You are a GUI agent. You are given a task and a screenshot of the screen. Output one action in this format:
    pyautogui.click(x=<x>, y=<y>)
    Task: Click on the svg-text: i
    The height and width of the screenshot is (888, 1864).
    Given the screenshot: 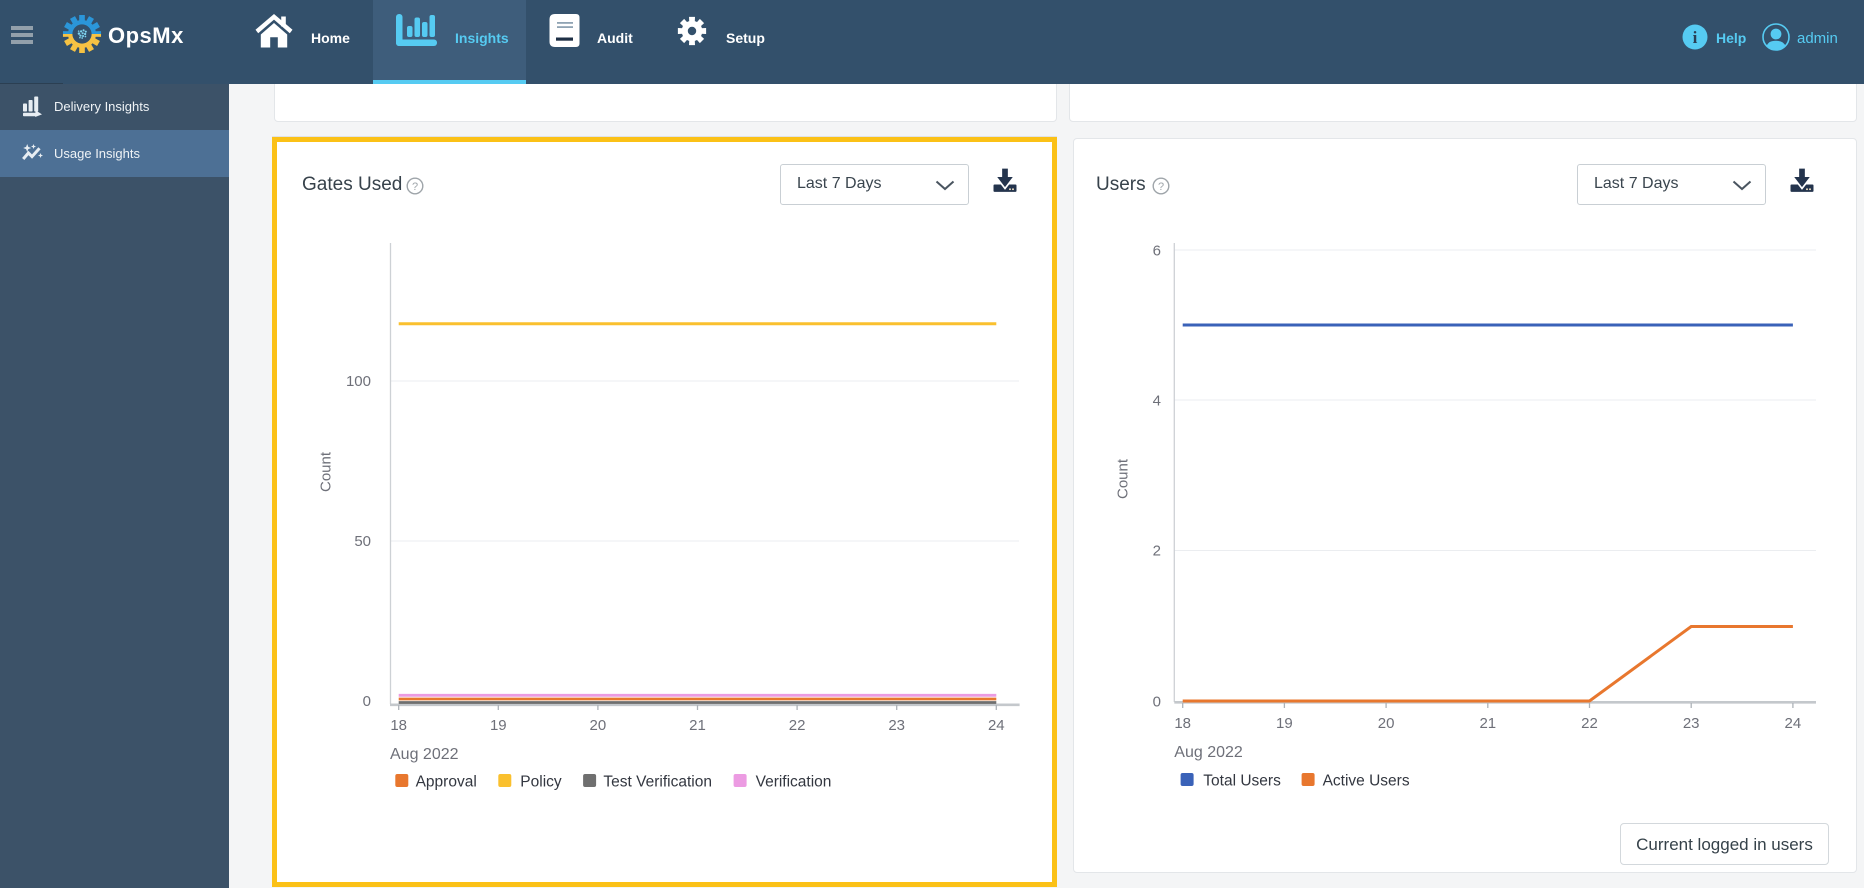 What is the action you would take?
    pyautogui.click(x=1695, y=37)
    